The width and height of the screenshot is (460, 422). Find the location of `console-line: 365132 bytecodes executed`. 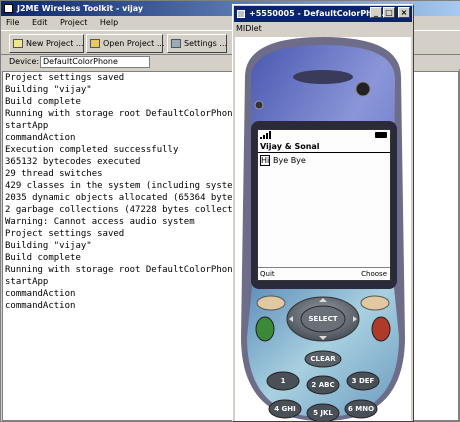

console-line: 365132 bytecodes executed is located at coordinates (73, 162).